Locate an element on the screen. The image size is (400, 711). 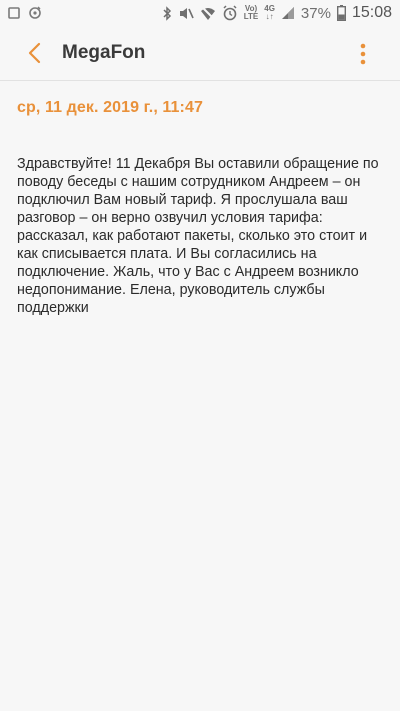
signal-icon is located at coordinates (288, 13).